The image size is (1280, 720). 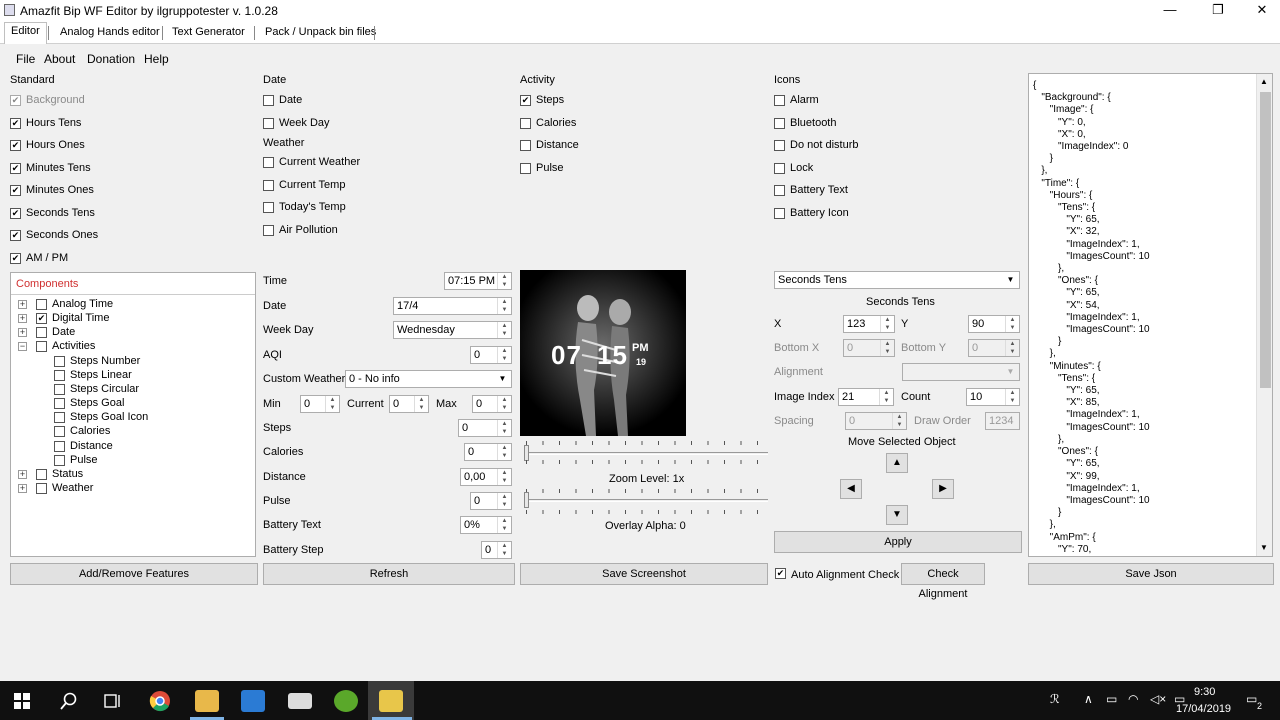 What do you see at coordinates (1088, 699) in the screenshot?
I see `chevron-up-icon: ∧` at bounding box center [1088, 699].